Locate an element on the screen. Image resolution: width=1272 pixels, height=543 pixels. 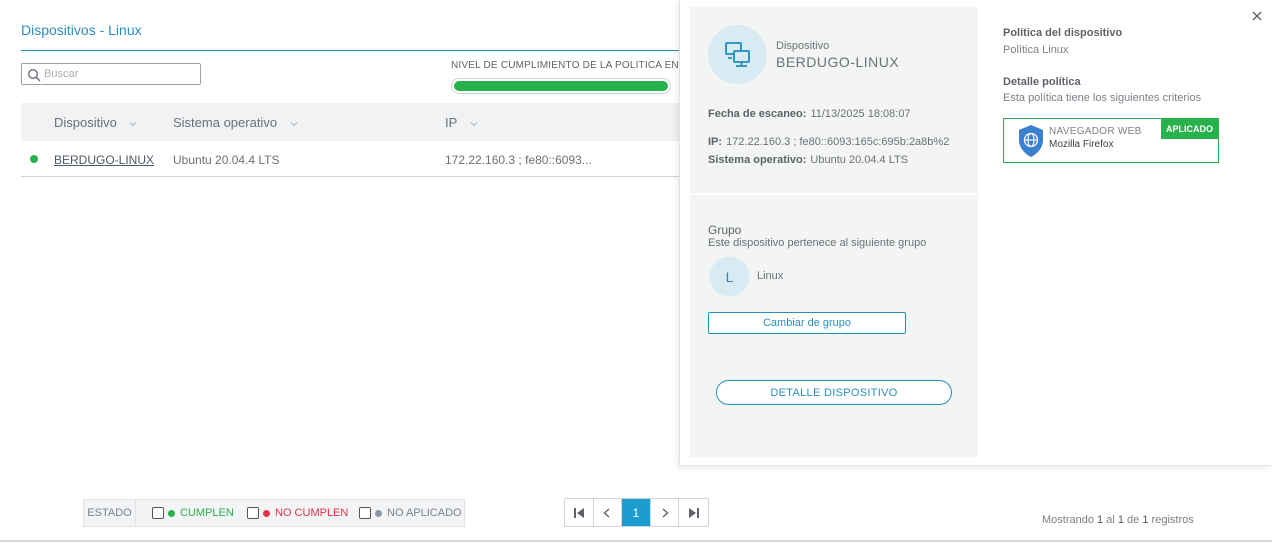
legend-dot-red is located at coordinates (266, 513).